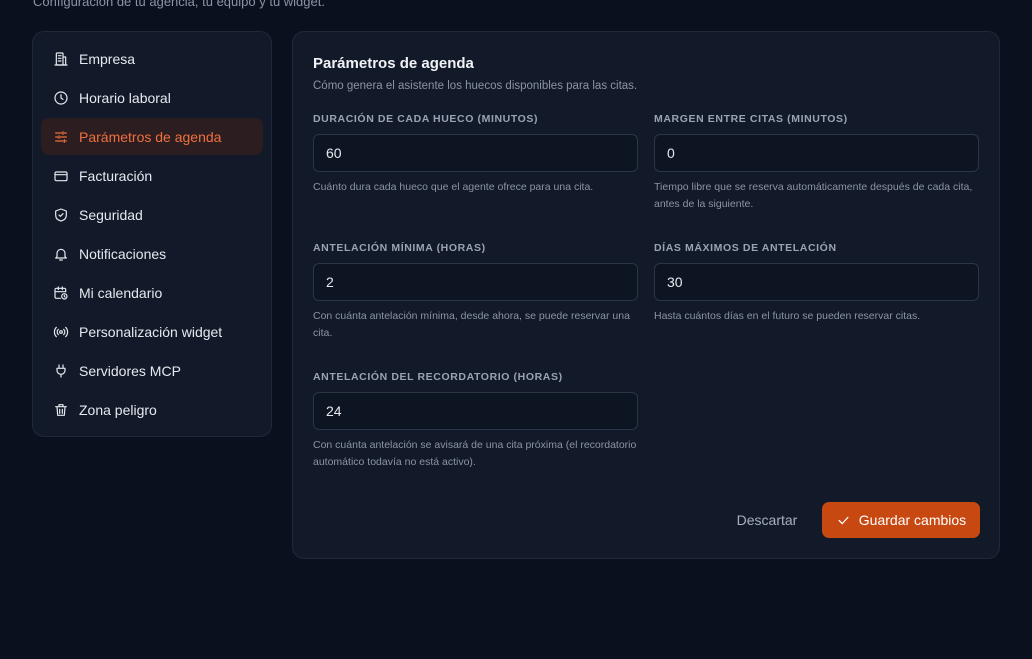 Image resolution: width=1032 pixels, height=659 pixels. What do you see at coordinates (111, 214) in the screenshot?
I see `sidebar-item-label: Seguridad` at bounding box center [111, 214].